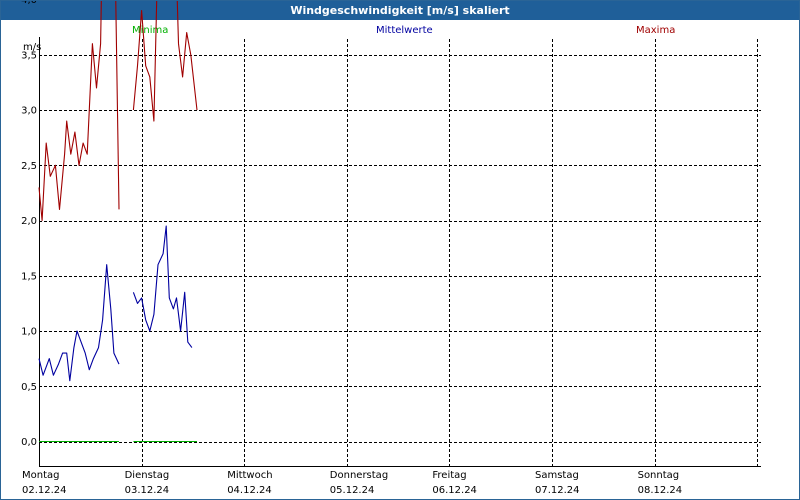  I want to click on series-mittelwerte-line, so click(79, 323).